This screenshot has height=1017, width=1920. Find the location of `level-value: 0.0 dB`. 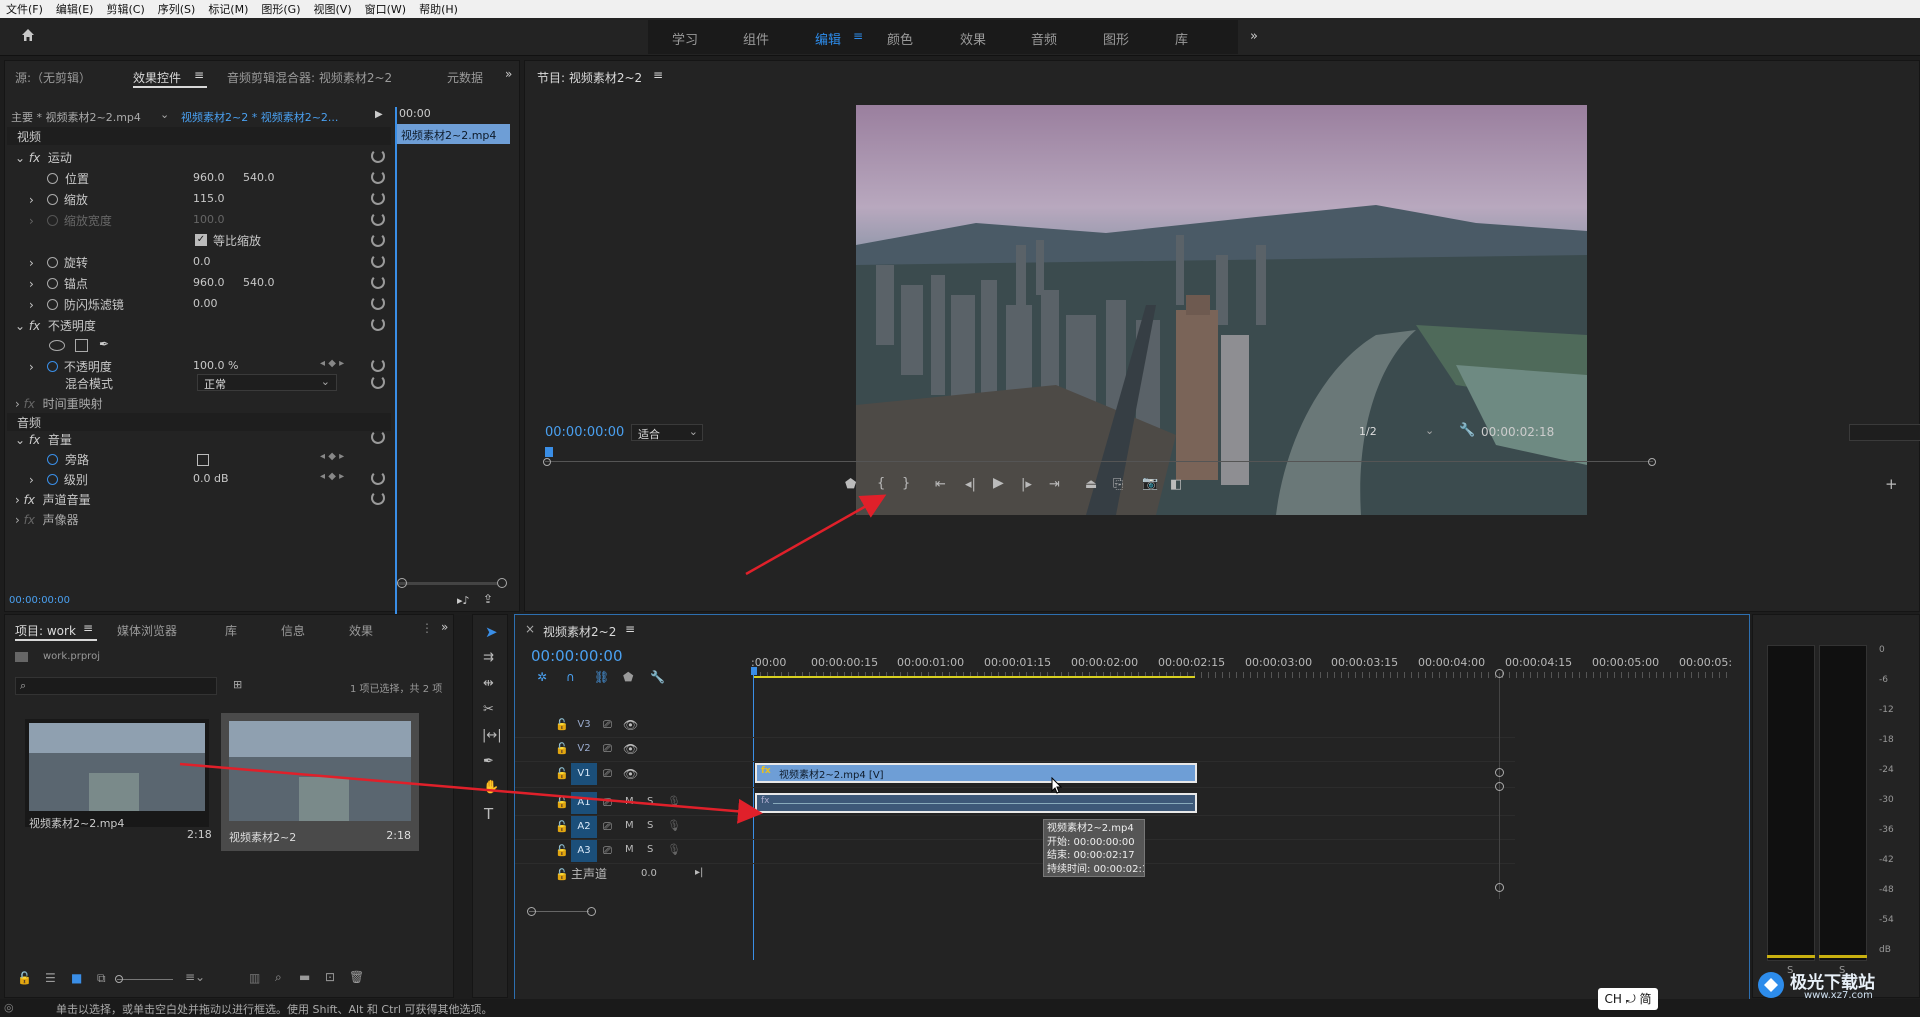

level-value: 0.0 dB is located at coordinates (211, 481).